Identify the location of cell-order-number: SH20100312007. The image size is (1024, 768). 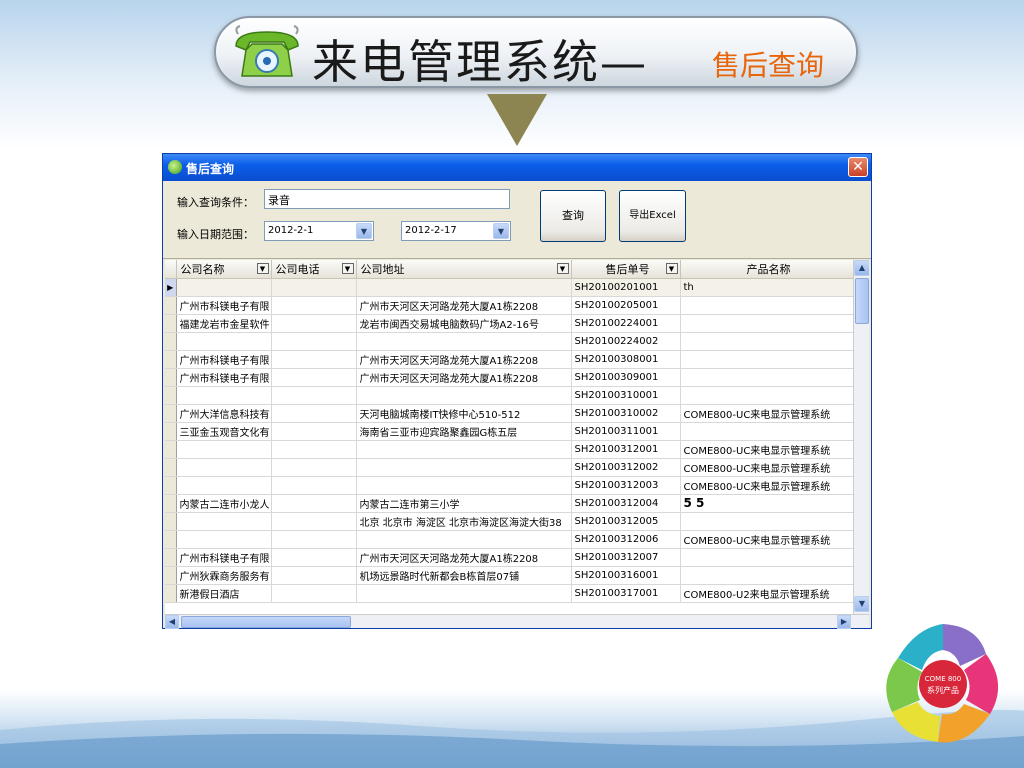
(626, 557).